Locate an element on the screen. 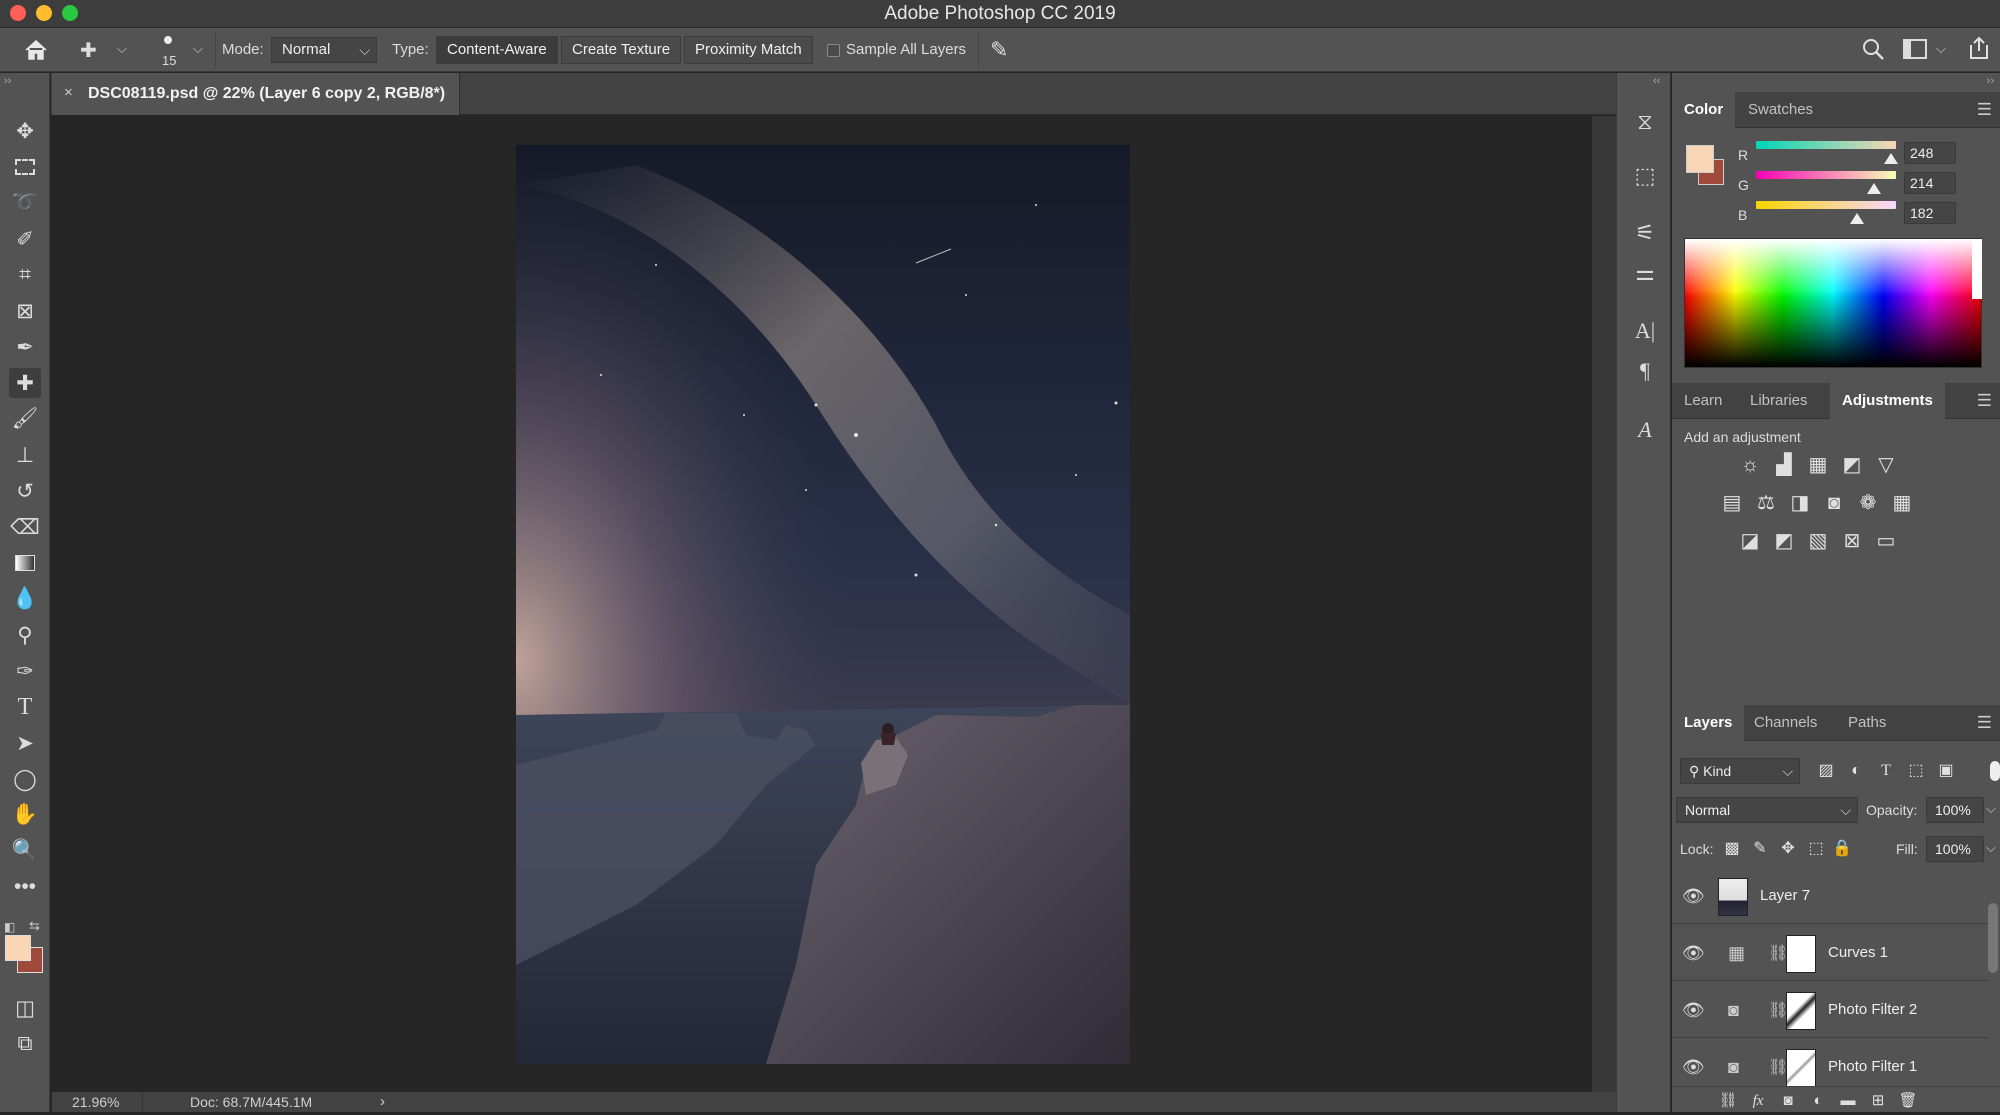  blend-mode-select: Normal ⌵ is located at coordinates (1767, 810).